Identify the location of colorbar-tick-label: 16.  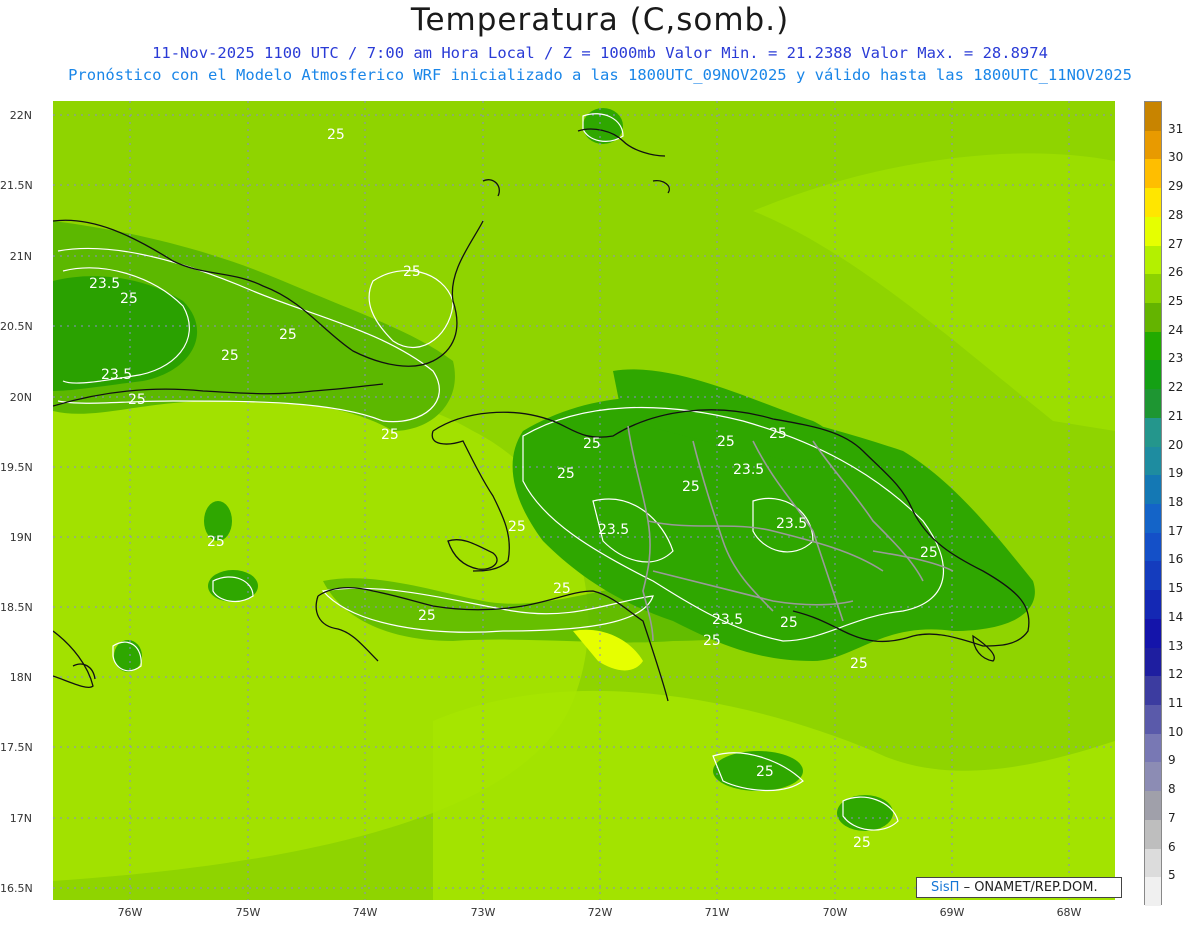
(1176, 559).